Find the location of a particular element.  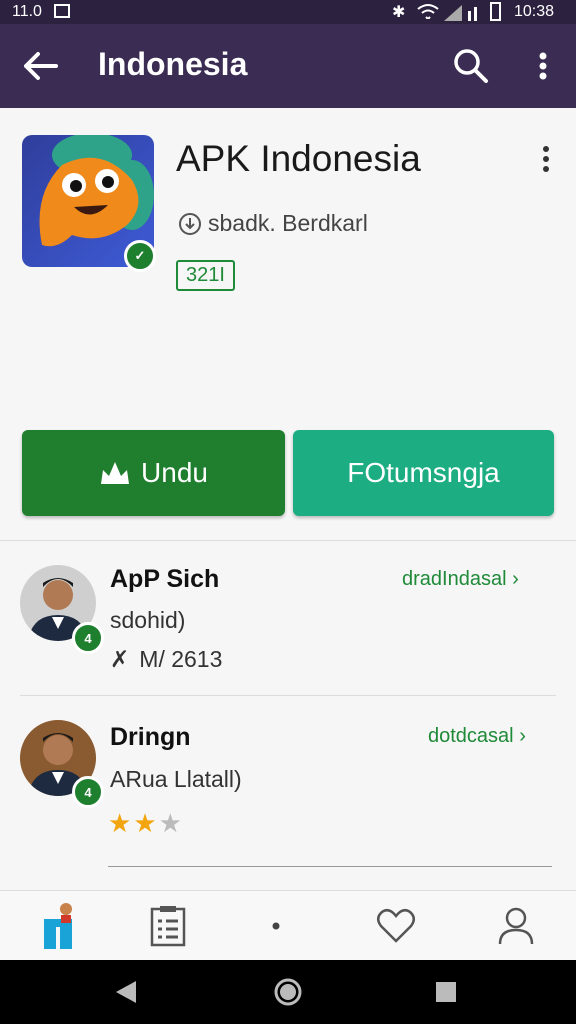

app-more-button is located at coordinates (546, 159).